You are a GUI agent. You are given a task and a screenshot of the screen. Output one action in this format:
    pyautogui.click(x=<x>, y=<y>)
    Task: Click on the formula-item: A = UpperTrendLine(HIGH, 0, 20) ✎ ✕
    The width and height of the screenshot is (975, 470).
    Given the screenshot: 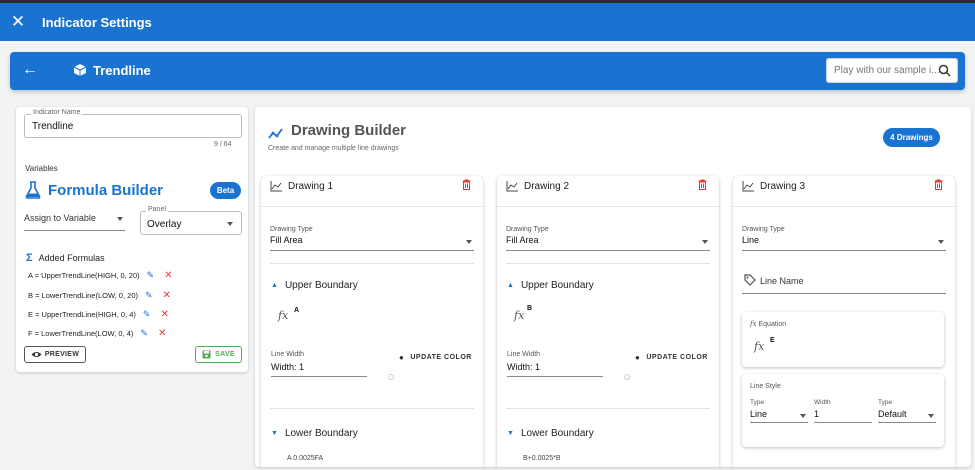 What is the action you would take?
    pyautogui.click(x=100, y=275)
    